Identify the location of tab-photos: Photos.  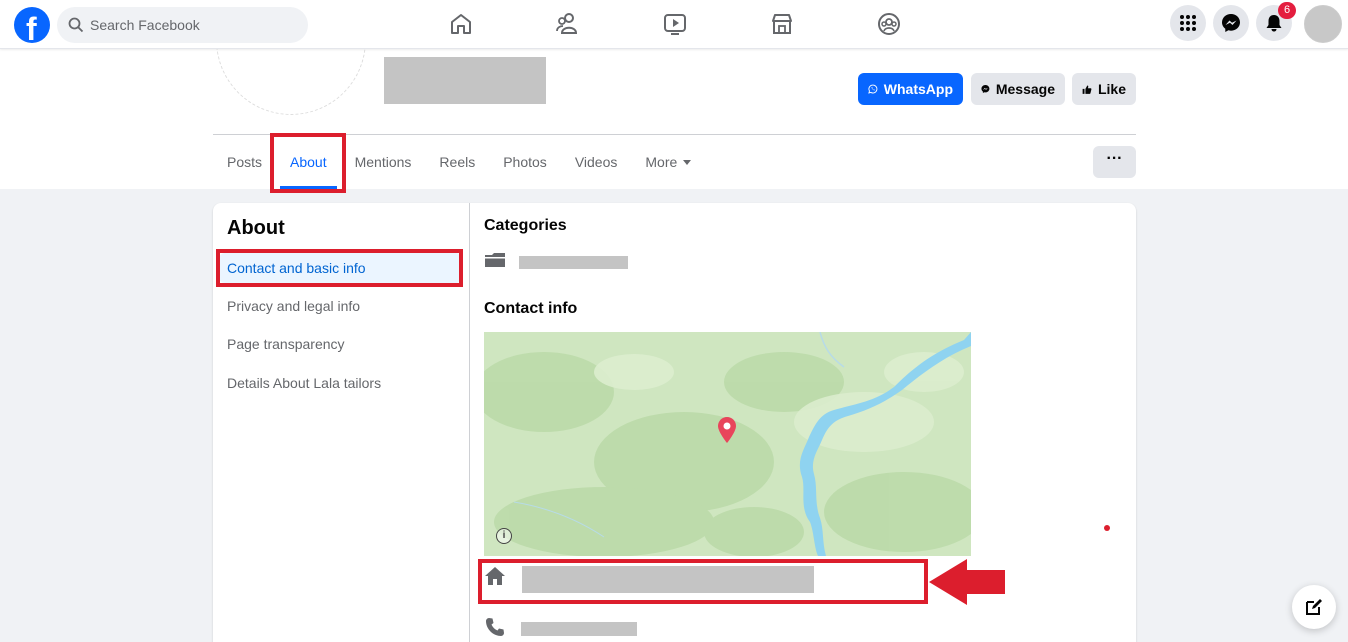
(525, 162).